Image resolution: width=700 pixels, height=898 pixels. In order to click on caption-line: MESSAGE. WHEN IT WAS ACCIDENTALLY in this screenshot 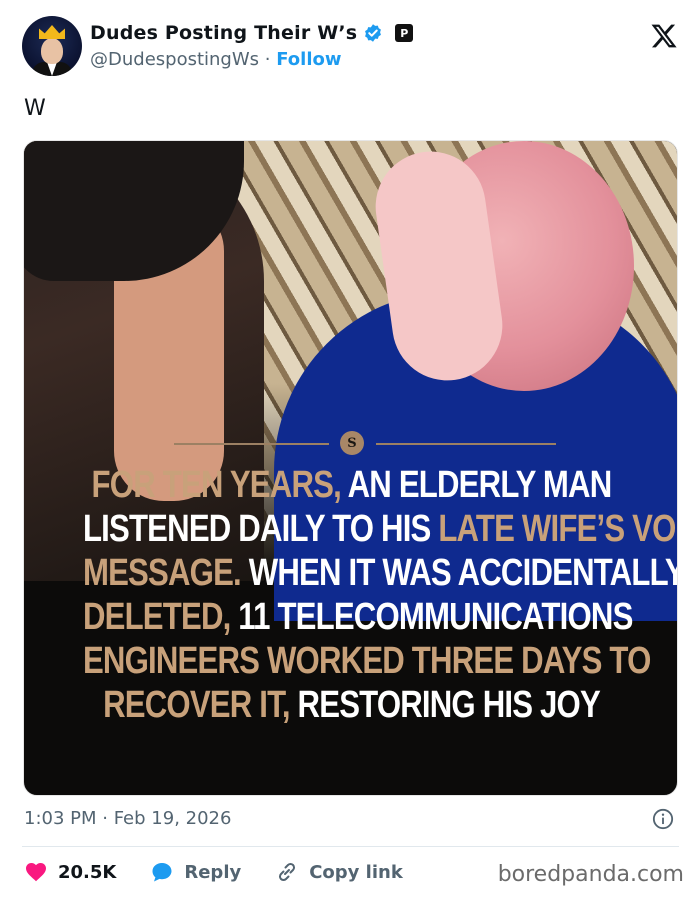, I will do `click(379, 573)`.